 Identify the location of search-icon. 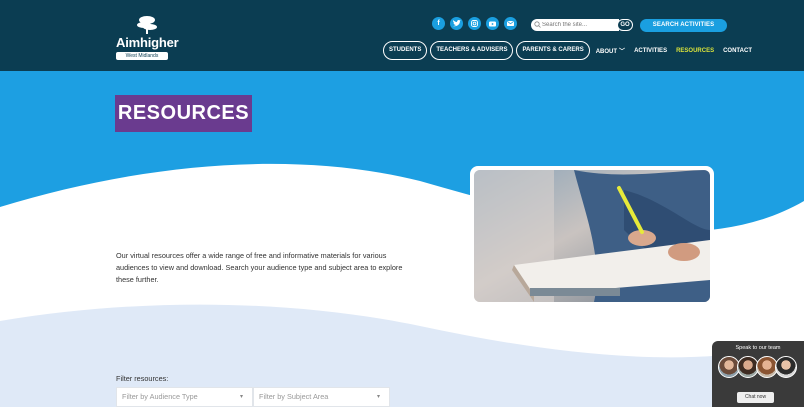
(537, 24).